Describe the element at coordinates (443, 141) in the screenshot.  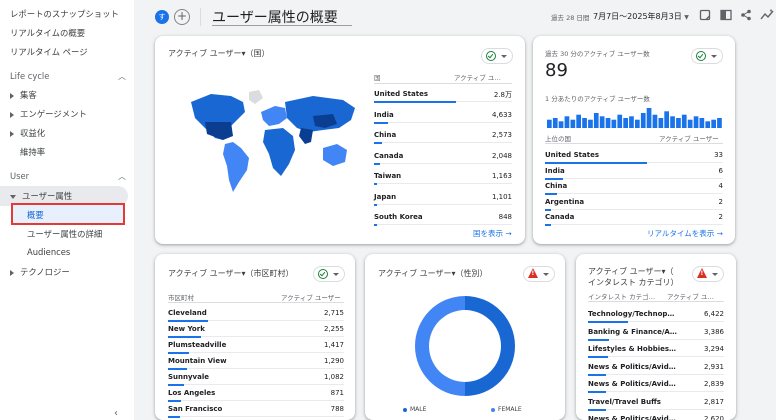
I see `table-row: China 2,573` at that location.